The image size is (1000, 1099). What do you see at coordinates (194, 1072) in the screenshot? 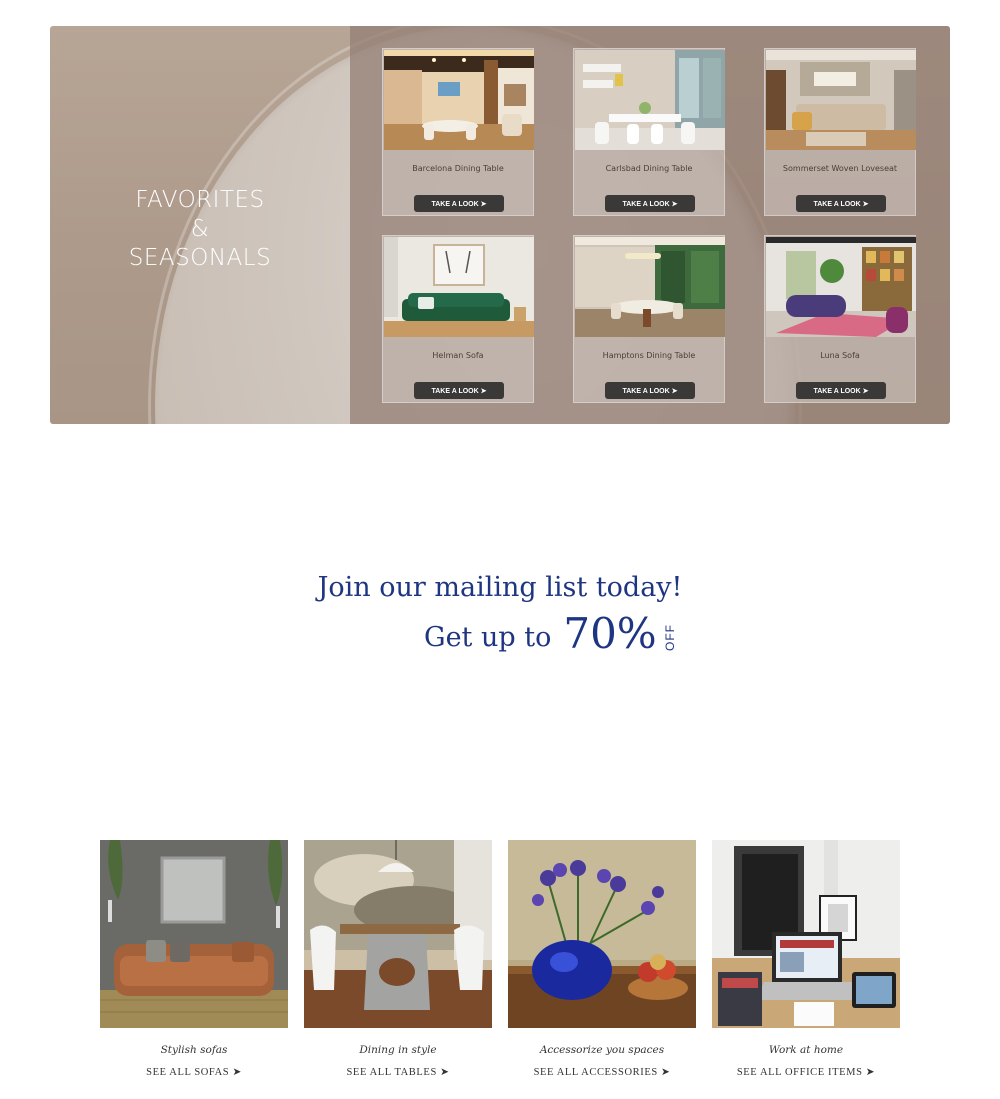
I see `see-all-sofas-link: SEE ALL SOFAS ➤` at bounding box center [194, 1072].